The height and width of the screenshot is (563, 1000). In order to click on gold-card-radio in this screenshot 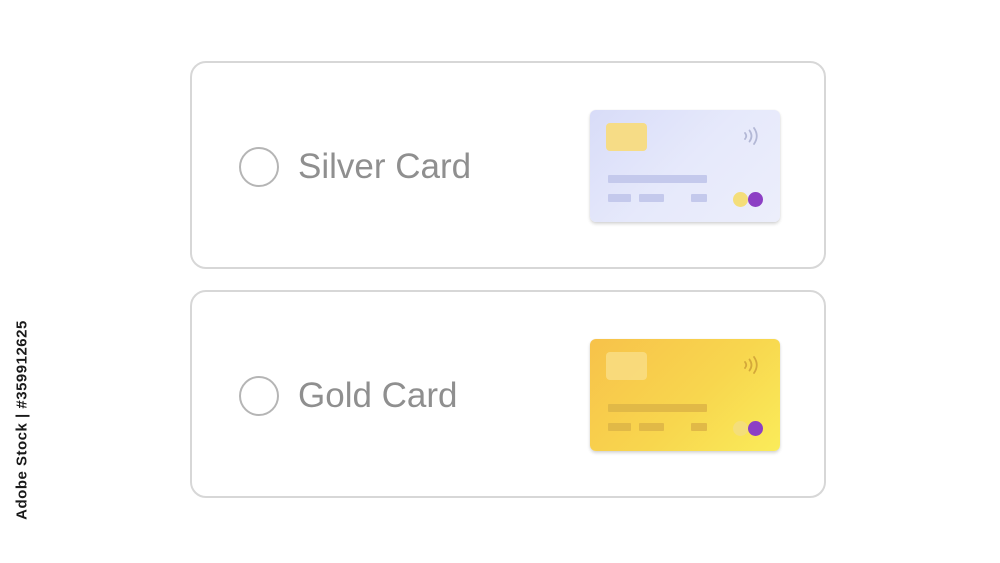, I will do `click(259, 396)`.